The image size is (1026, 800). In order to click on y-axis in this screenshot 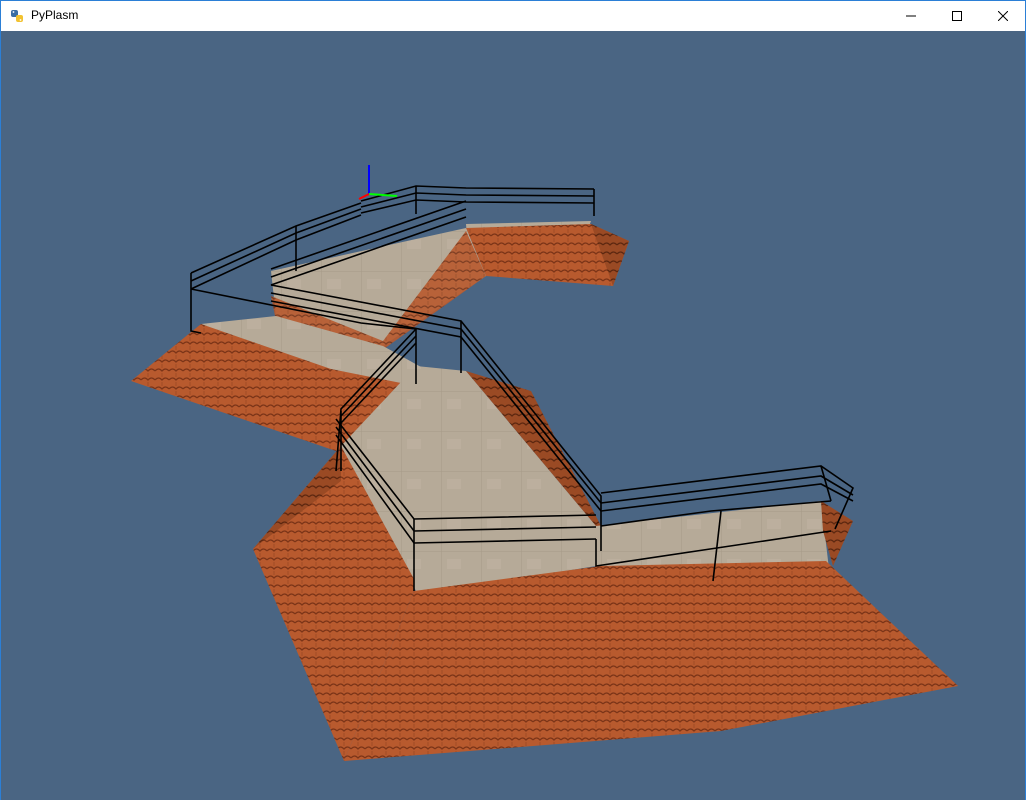, I will do `click(383, 195)`.